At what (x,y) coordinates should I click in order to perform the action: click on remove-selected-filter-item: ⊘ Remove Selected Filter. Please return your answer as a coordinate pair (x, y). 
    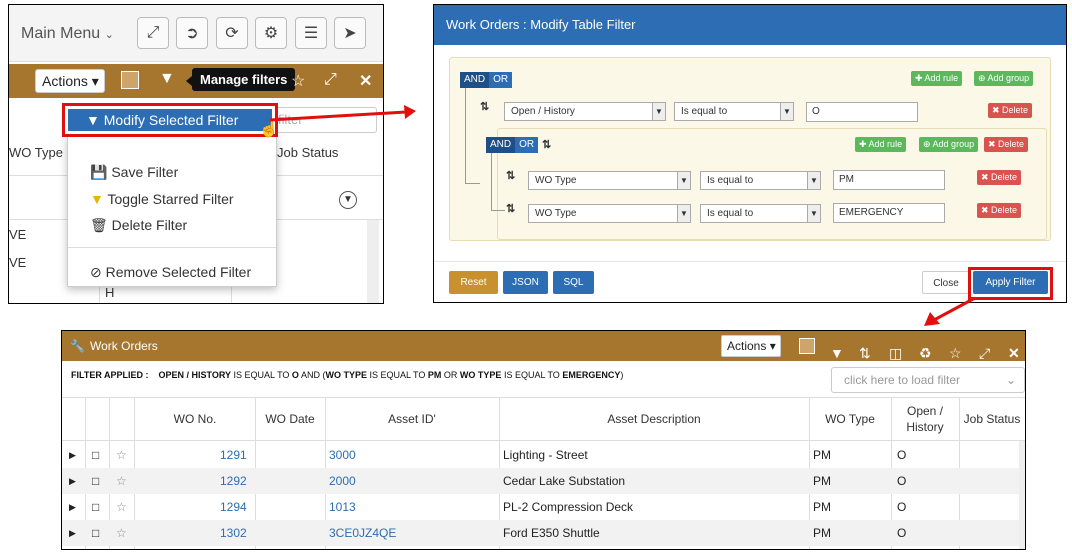
    Looking at the image, I should click on (170, 272).